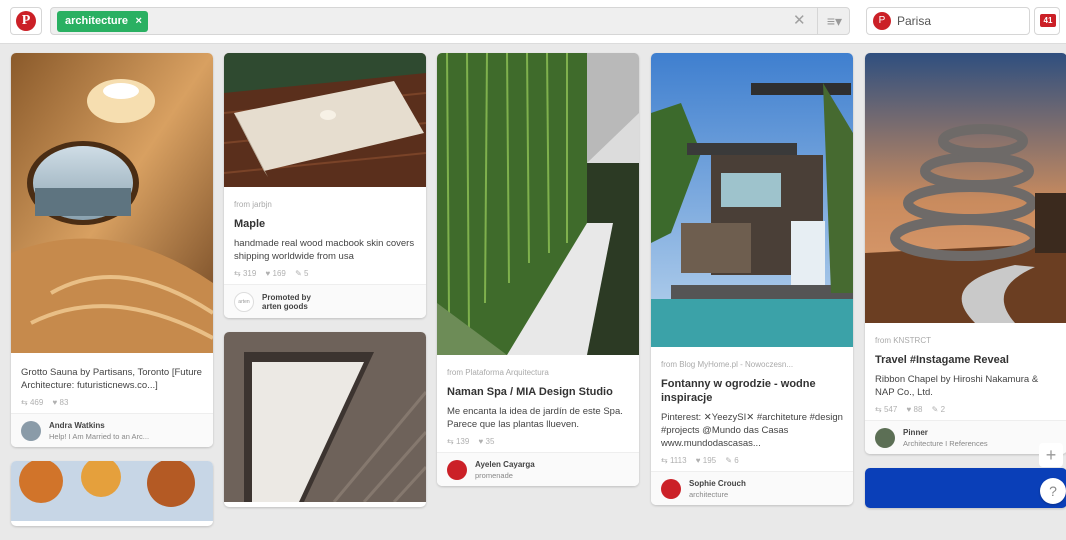 This screenshot has height=540, width=1066. I want to click on search-tag-label: architecture, so click(96, 21).